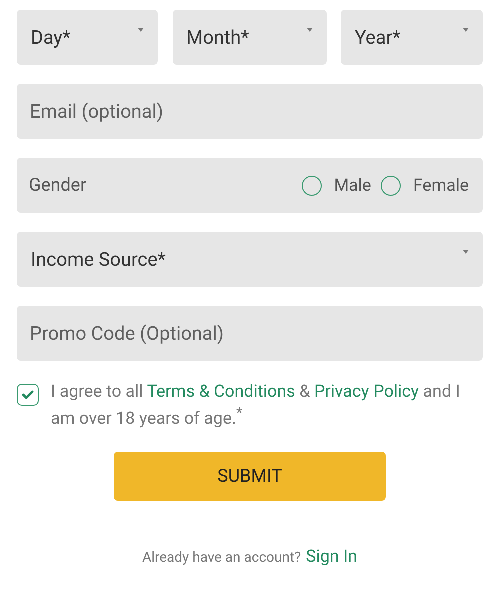 Image resolution: width=500 pixels, height=601 pixels. I want to click on policy-link: Privacy Policy, so click(367, 392).